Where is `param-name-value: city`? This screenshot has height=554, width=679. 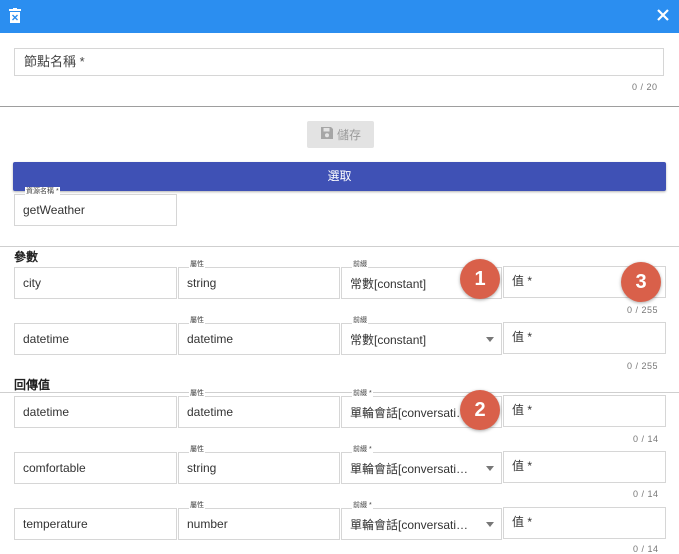
param-name-value: city is located at coordinates (32, 283).